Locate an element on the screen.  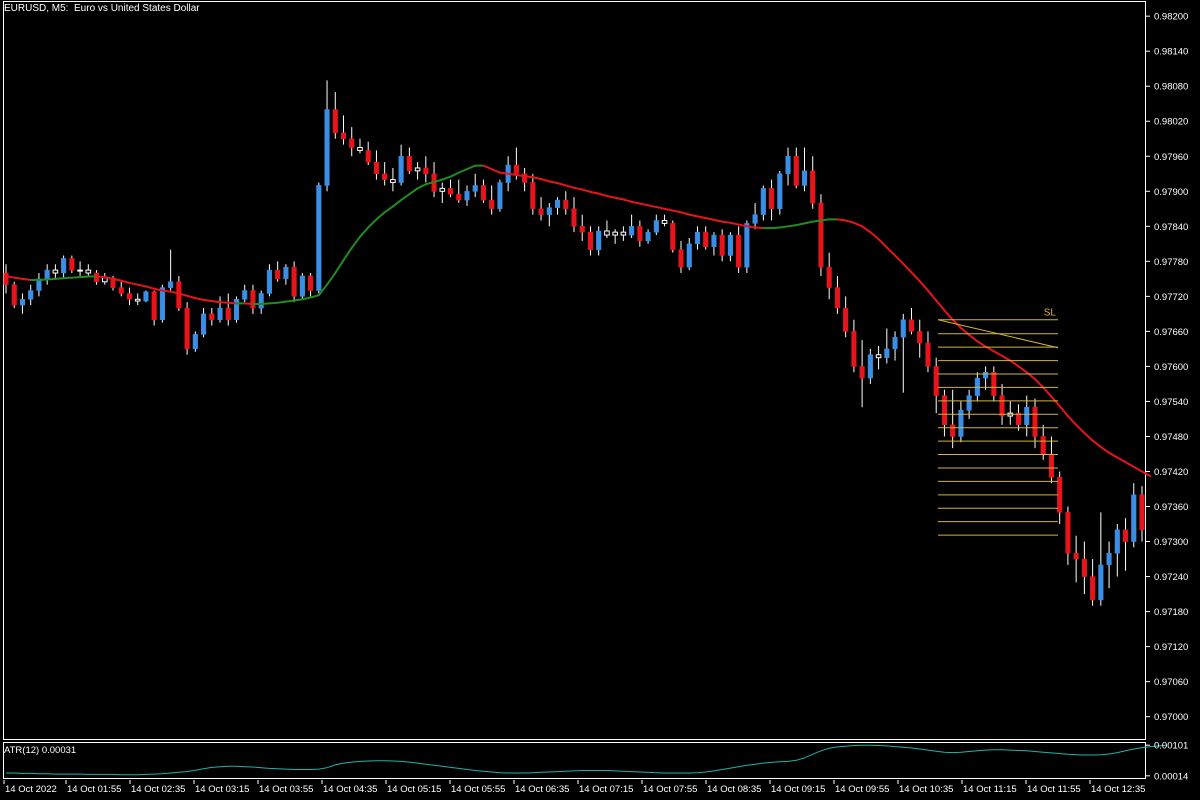
y-tick-label: 0.97300 is located at coordinates (1171, 542).